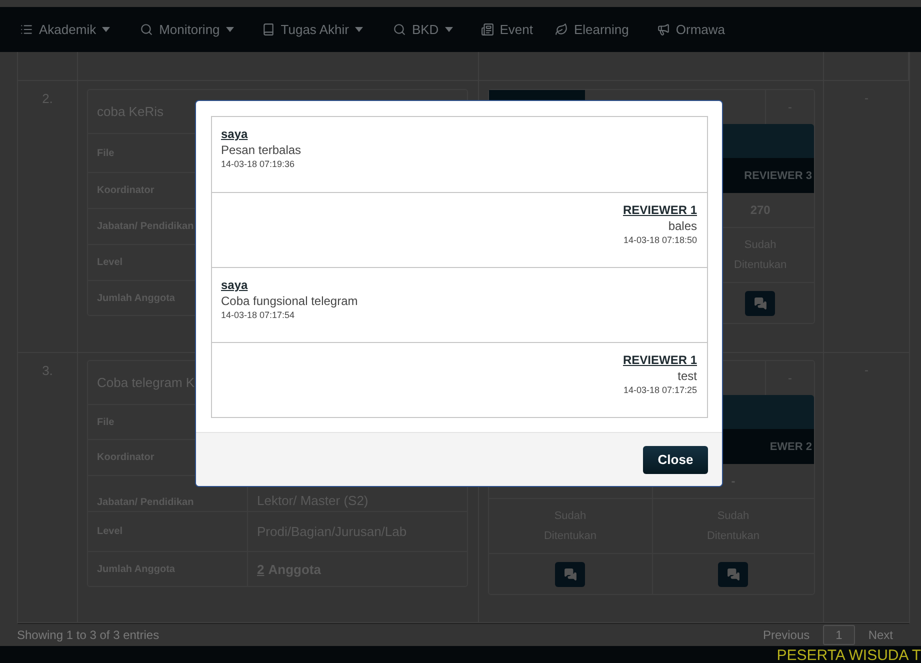 This screenshot has height=663, width=921. What do you see at coordinates (312, 29) in the screenshot?
I see `nav-item: Tugas Akhir` at bounding box center [312, 29].